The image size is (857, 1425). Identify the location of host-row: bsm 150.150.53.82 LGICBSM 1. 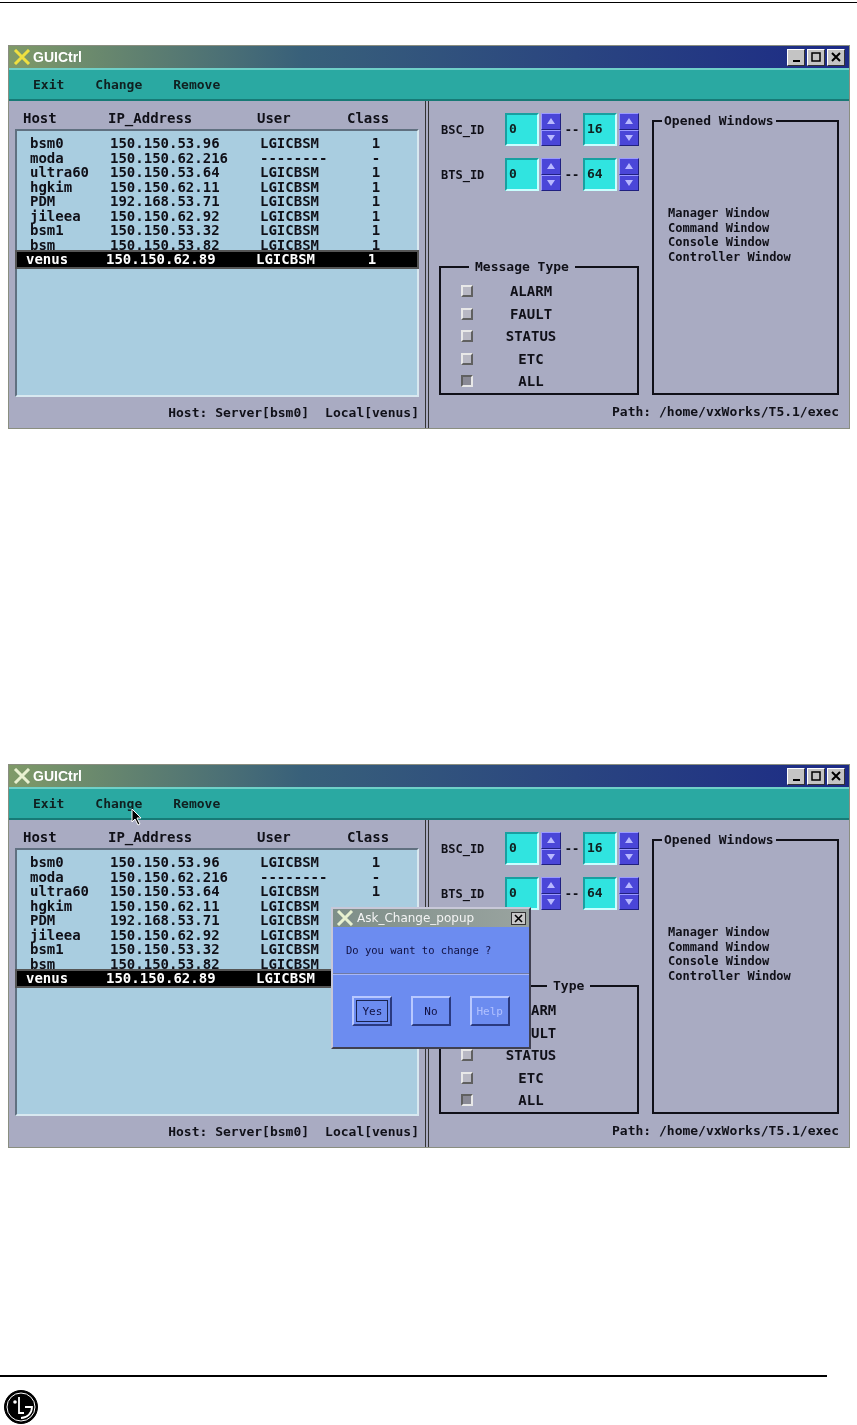
(217, 244).